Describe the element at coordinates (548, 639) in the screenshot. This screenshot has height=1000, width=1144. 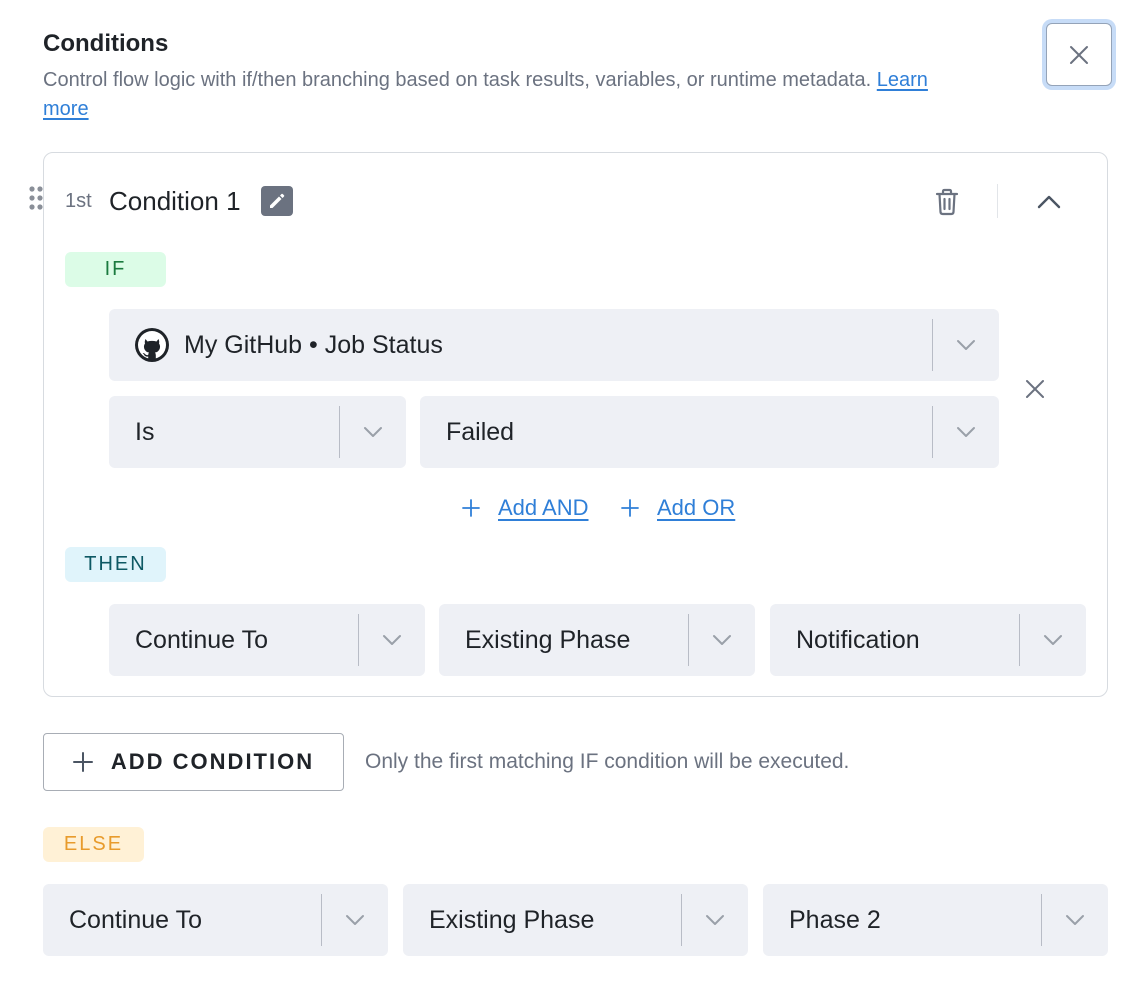
I see `then-target-type-value: Existing Phase` at that location.